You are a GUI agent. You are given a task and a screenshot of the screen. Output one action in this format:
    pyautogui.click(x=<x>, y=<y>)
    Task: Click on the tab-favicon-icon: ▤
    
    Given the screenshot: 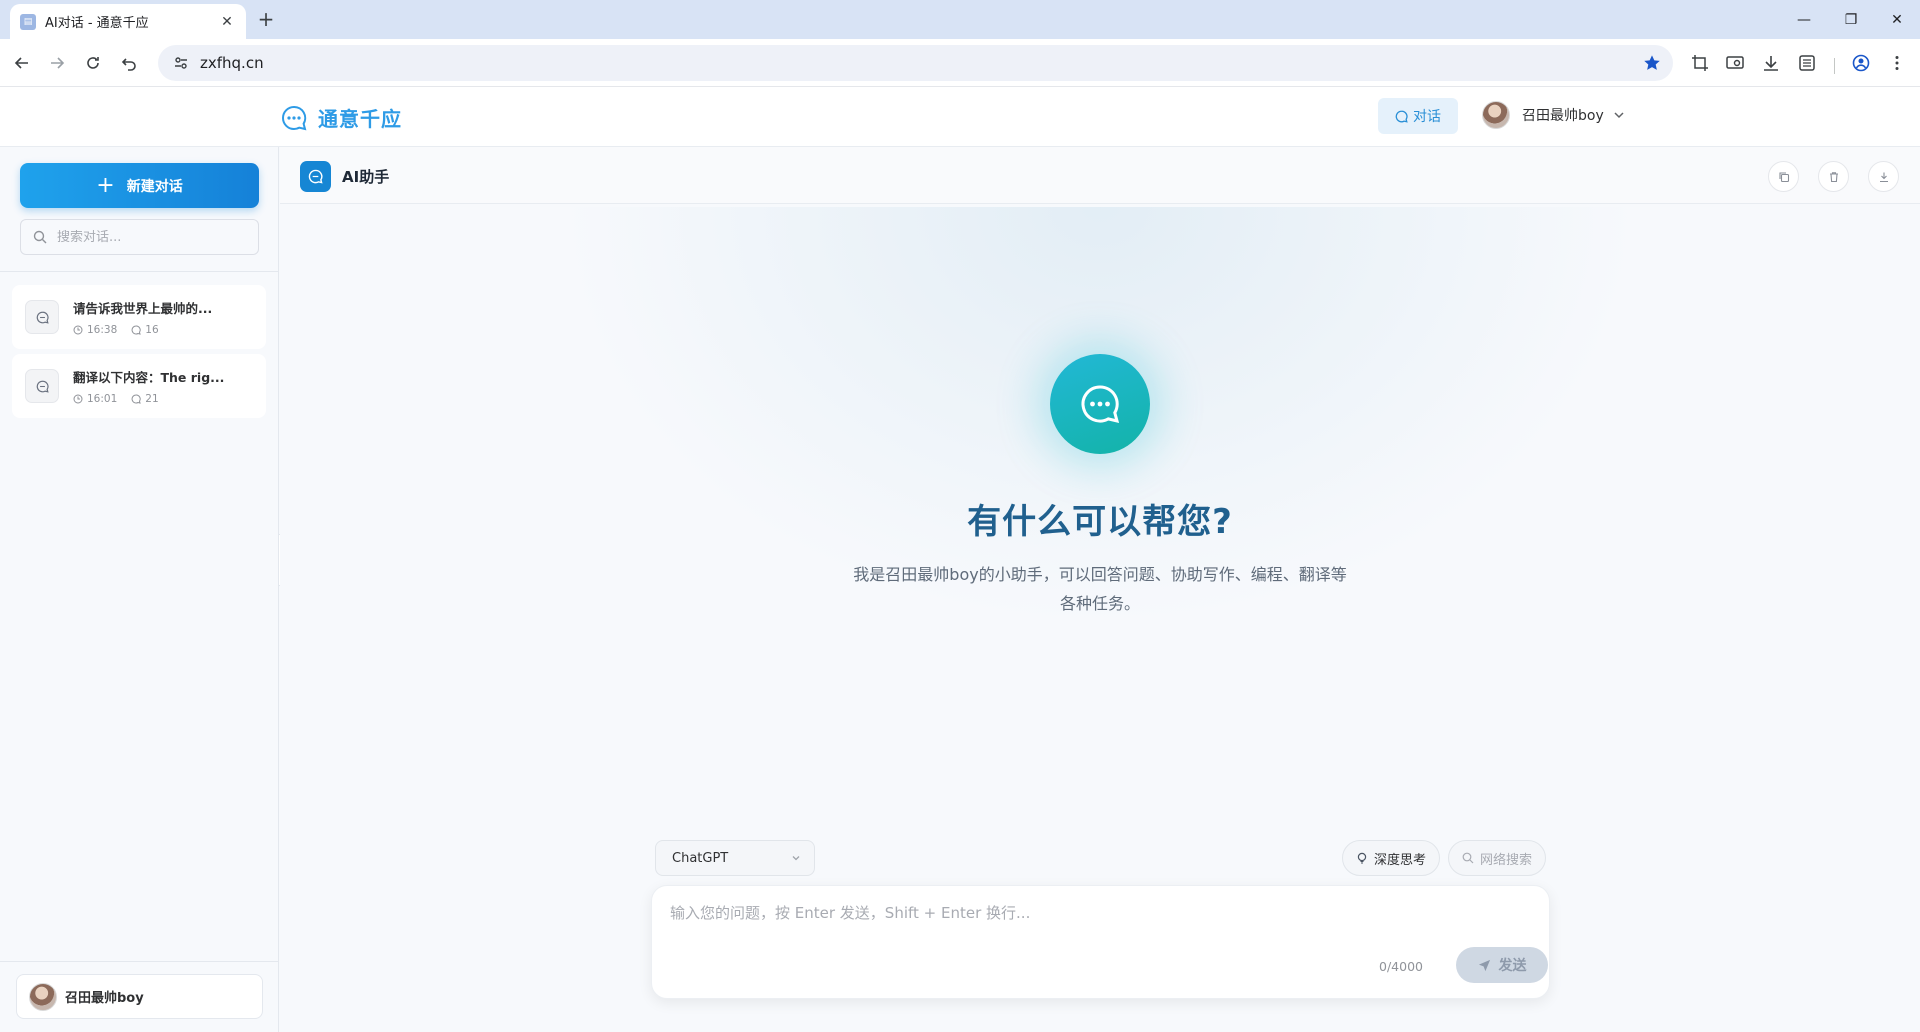 What is the action you would take?
    pyautogui.click(x=28, y=21)
    